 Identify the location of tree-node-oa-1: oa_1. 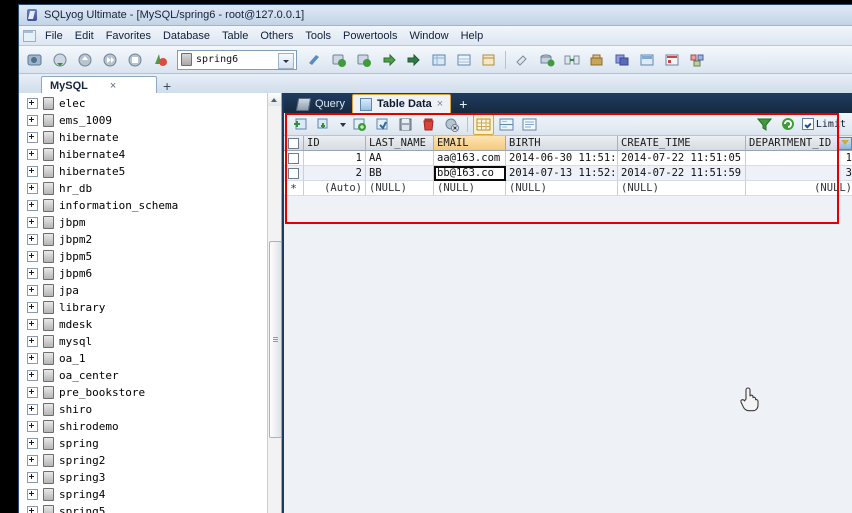
(143, 358).